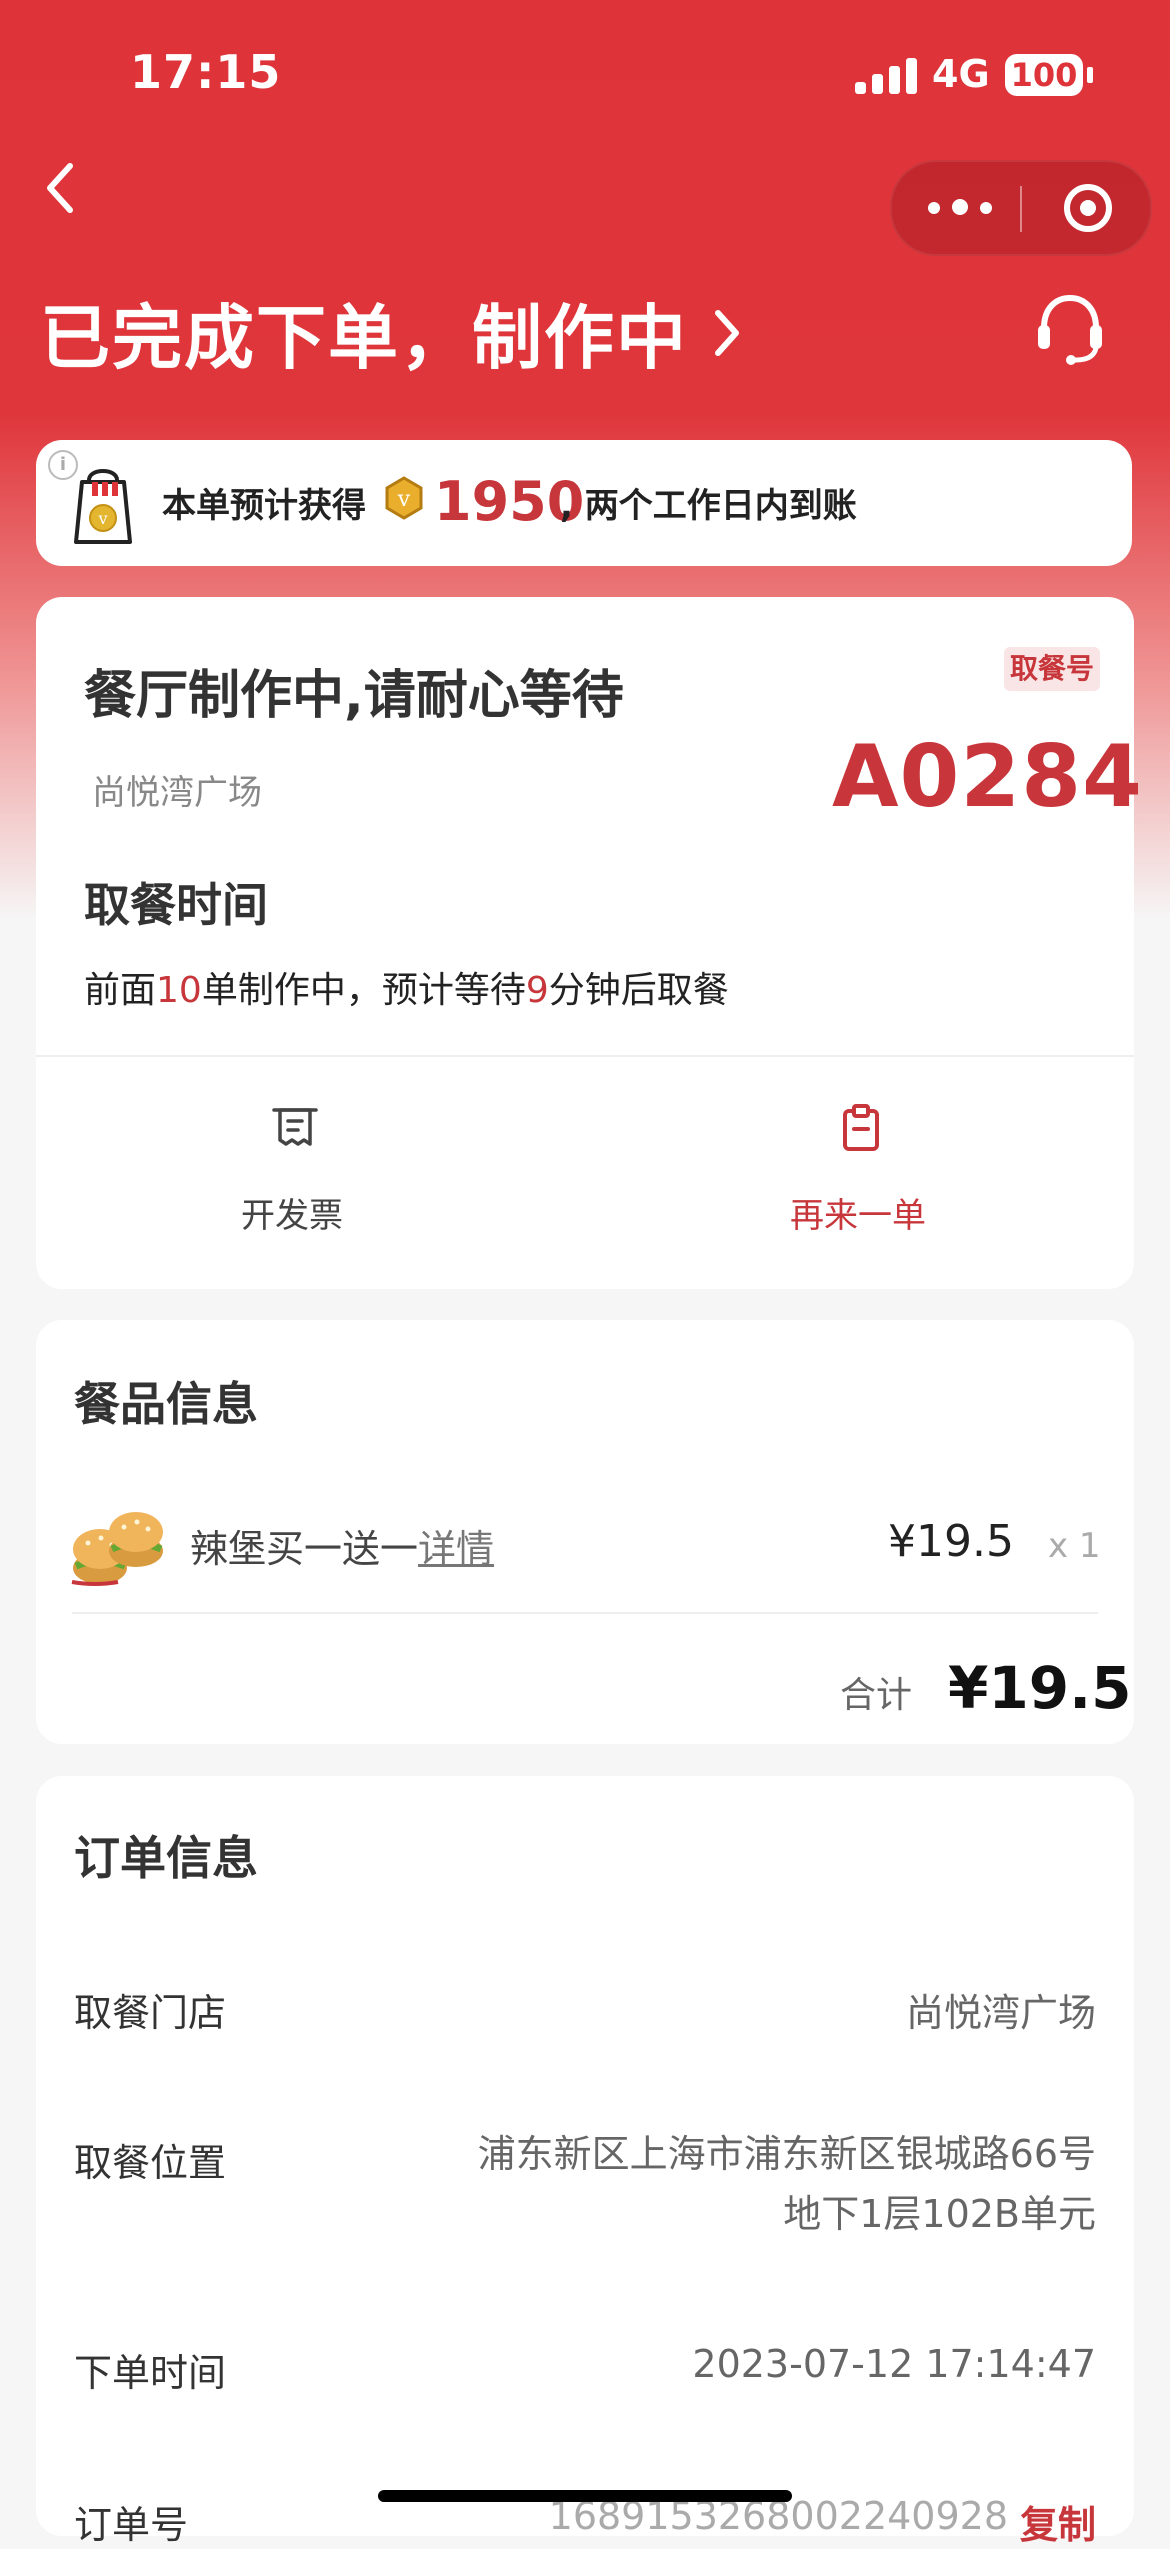 The height and width of the screenshot is (2549, 1170). What do you see at coordinates (1074, 1546) in the screenshot?
I see `food-quantity: x 1` at bounding box center [1074, 1546].